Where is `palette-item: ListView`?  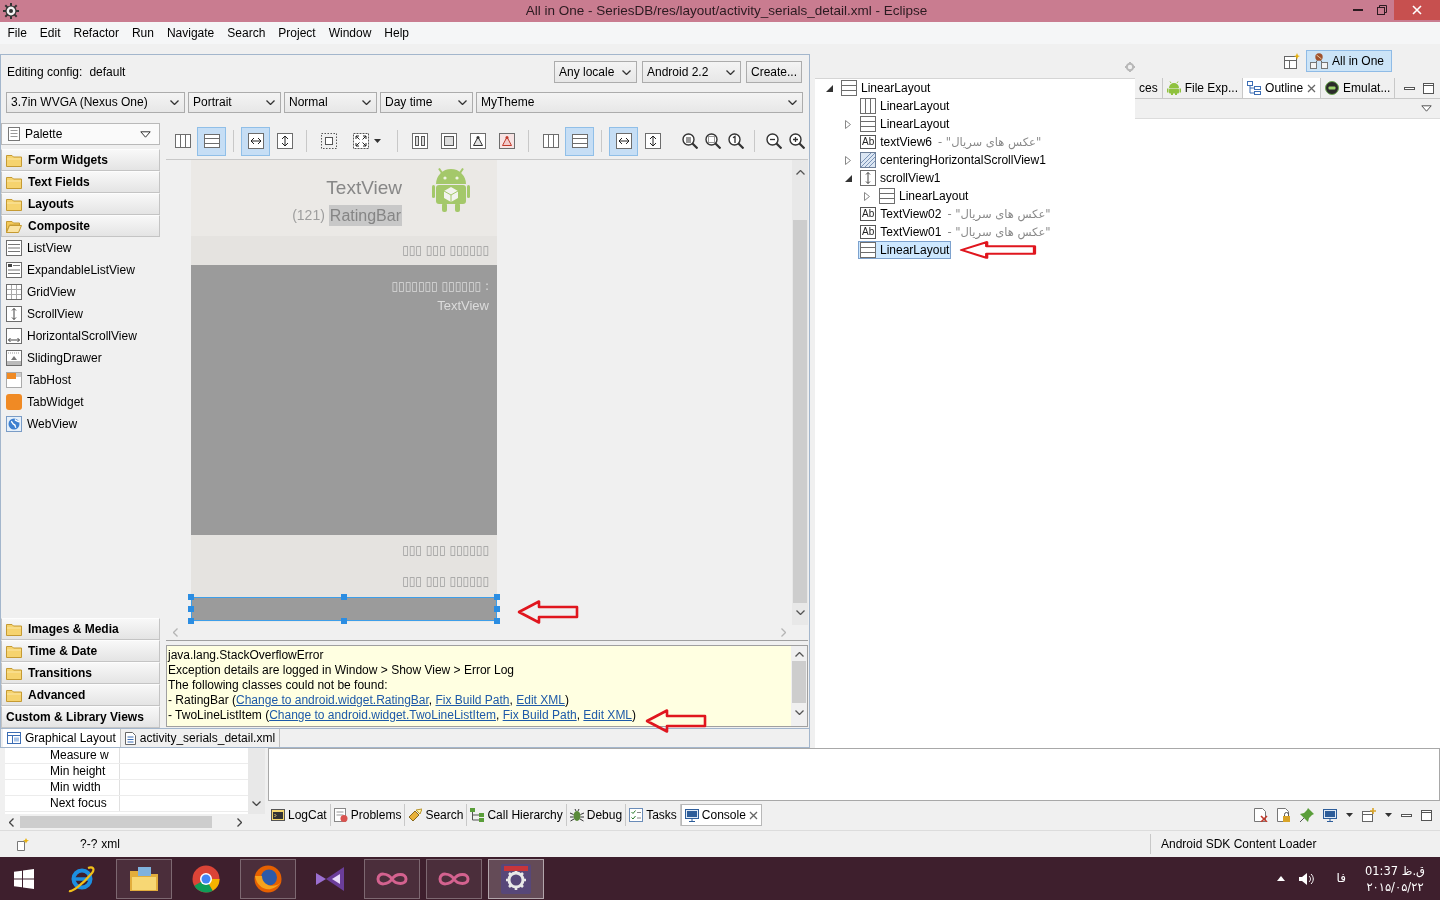
palette-item: ListView is located at coordinates (80, 248).